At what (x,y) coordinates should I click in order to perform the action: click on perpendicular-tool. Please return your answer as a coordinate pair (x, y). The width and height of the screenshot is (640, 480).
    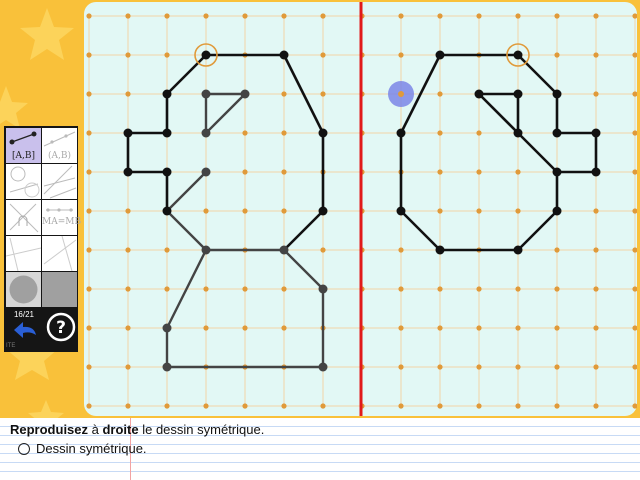
    Looking at the image, I should click on (23, 217).